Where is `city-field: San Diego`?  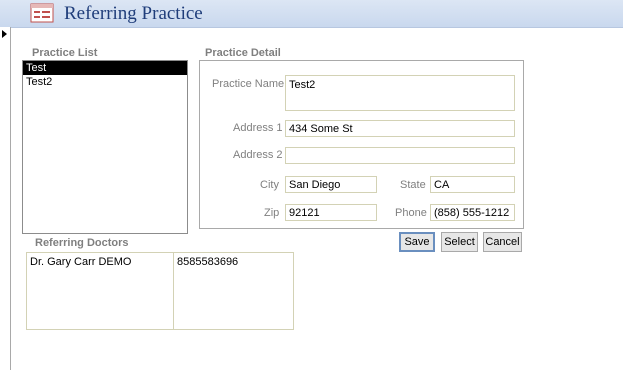 city-field: San Diego is located at coordinates (331, 184).